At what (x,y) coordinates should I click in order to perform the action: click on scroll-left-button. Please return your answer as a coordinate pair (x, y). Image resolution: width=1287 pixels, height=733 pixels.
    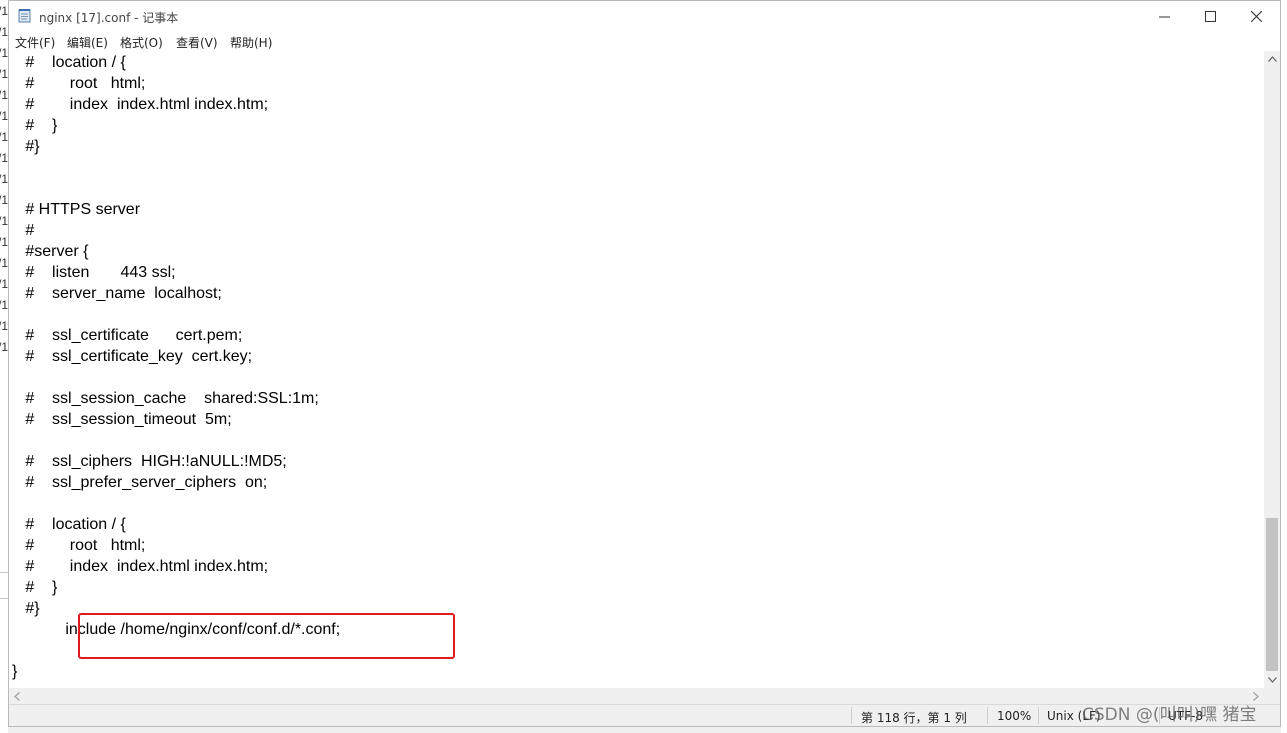
    Looking at the image, I should click on (17, 696).